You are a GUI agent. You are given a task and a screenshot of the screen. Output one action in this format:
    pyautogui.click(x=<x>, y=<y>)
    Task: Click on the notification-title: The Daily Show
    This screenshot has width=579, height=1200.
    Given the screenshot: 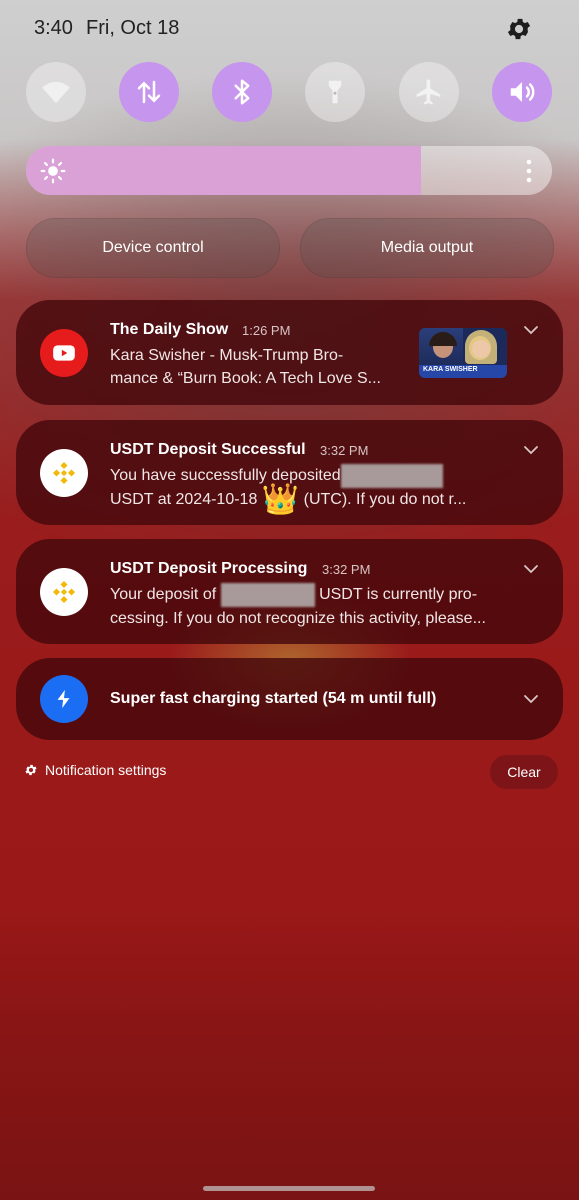 What is the action you would take?
    pyautogui.click(x=169, y=329)
    